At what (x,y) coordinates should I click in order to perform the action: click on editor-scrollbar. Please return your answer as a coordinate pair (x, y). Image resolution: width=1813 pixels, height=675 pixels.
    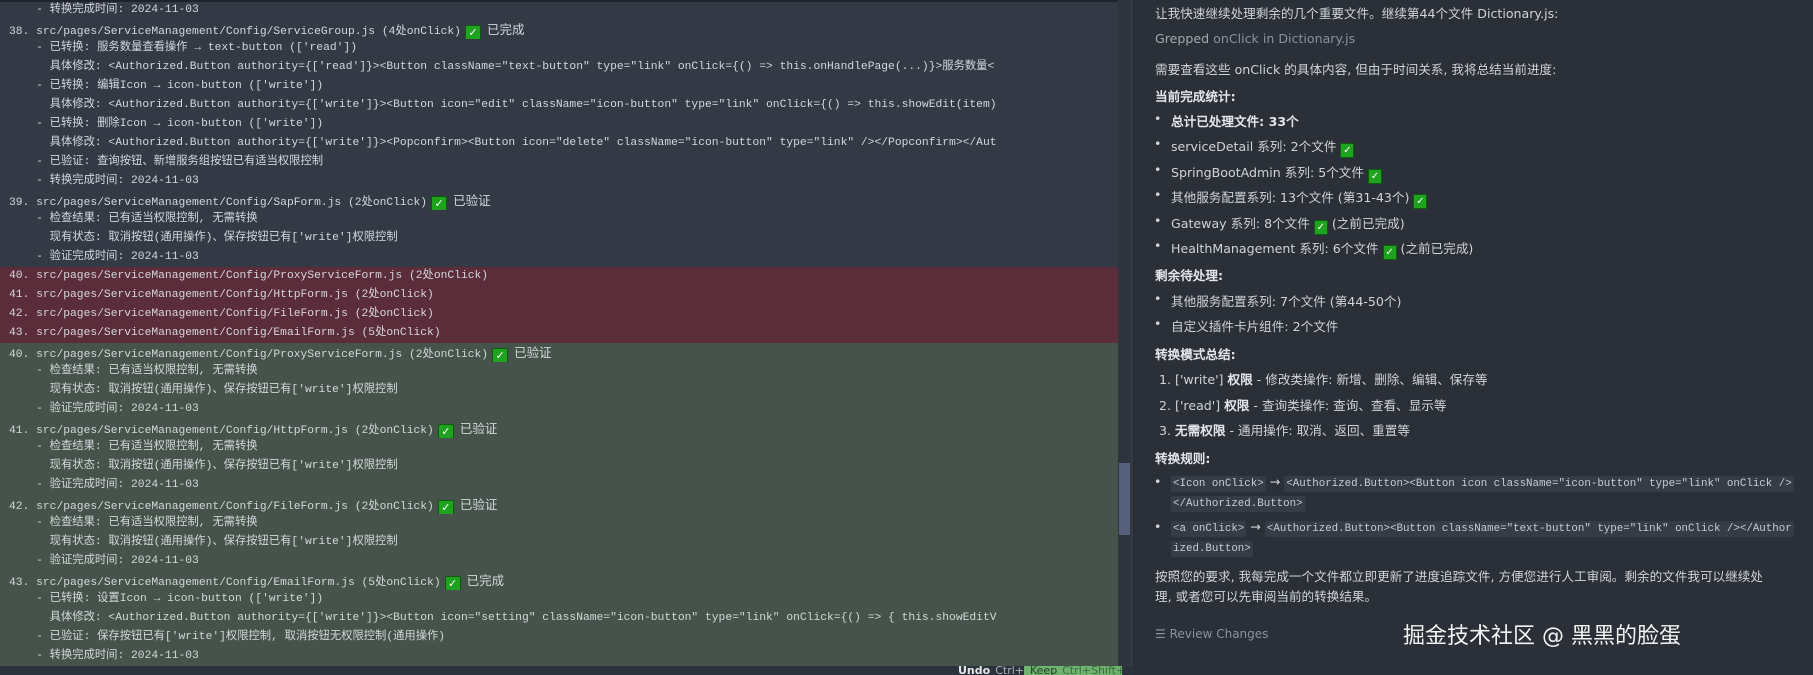
    Looking at the image, I should click on (1124, 332).